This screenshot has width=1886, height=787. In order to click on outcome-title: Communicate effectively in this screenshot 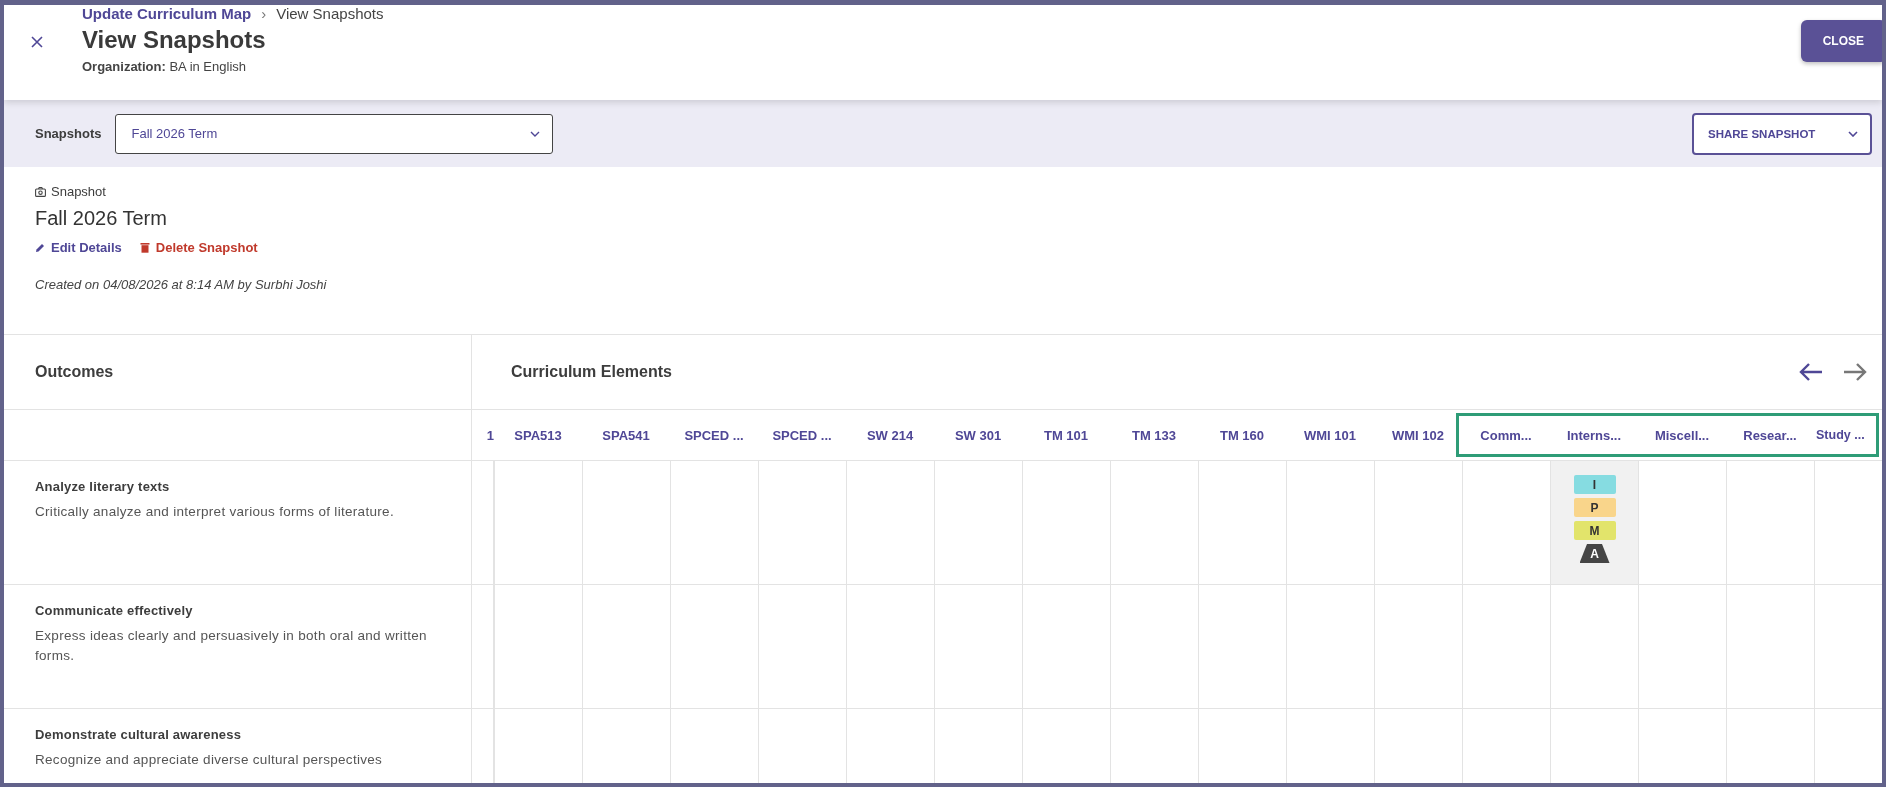, I will do `click(114, 610)`.